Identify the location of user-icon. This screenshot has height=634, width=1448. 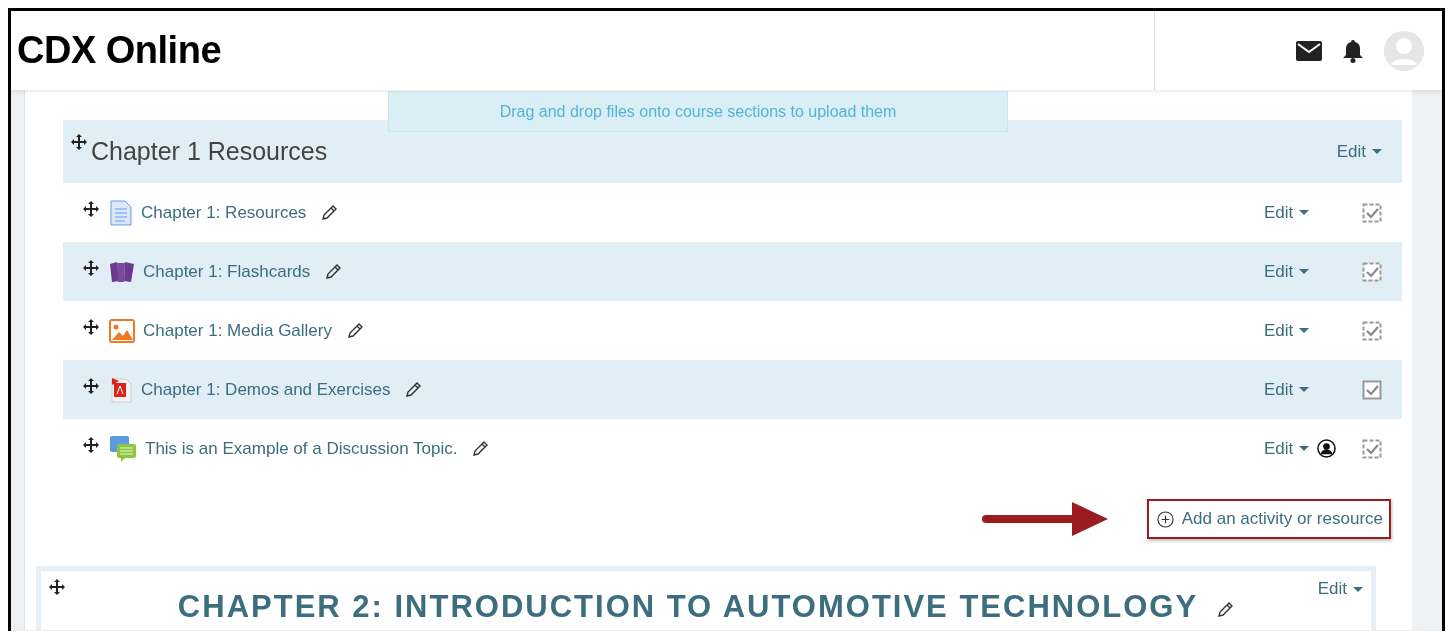
(1327, 448).